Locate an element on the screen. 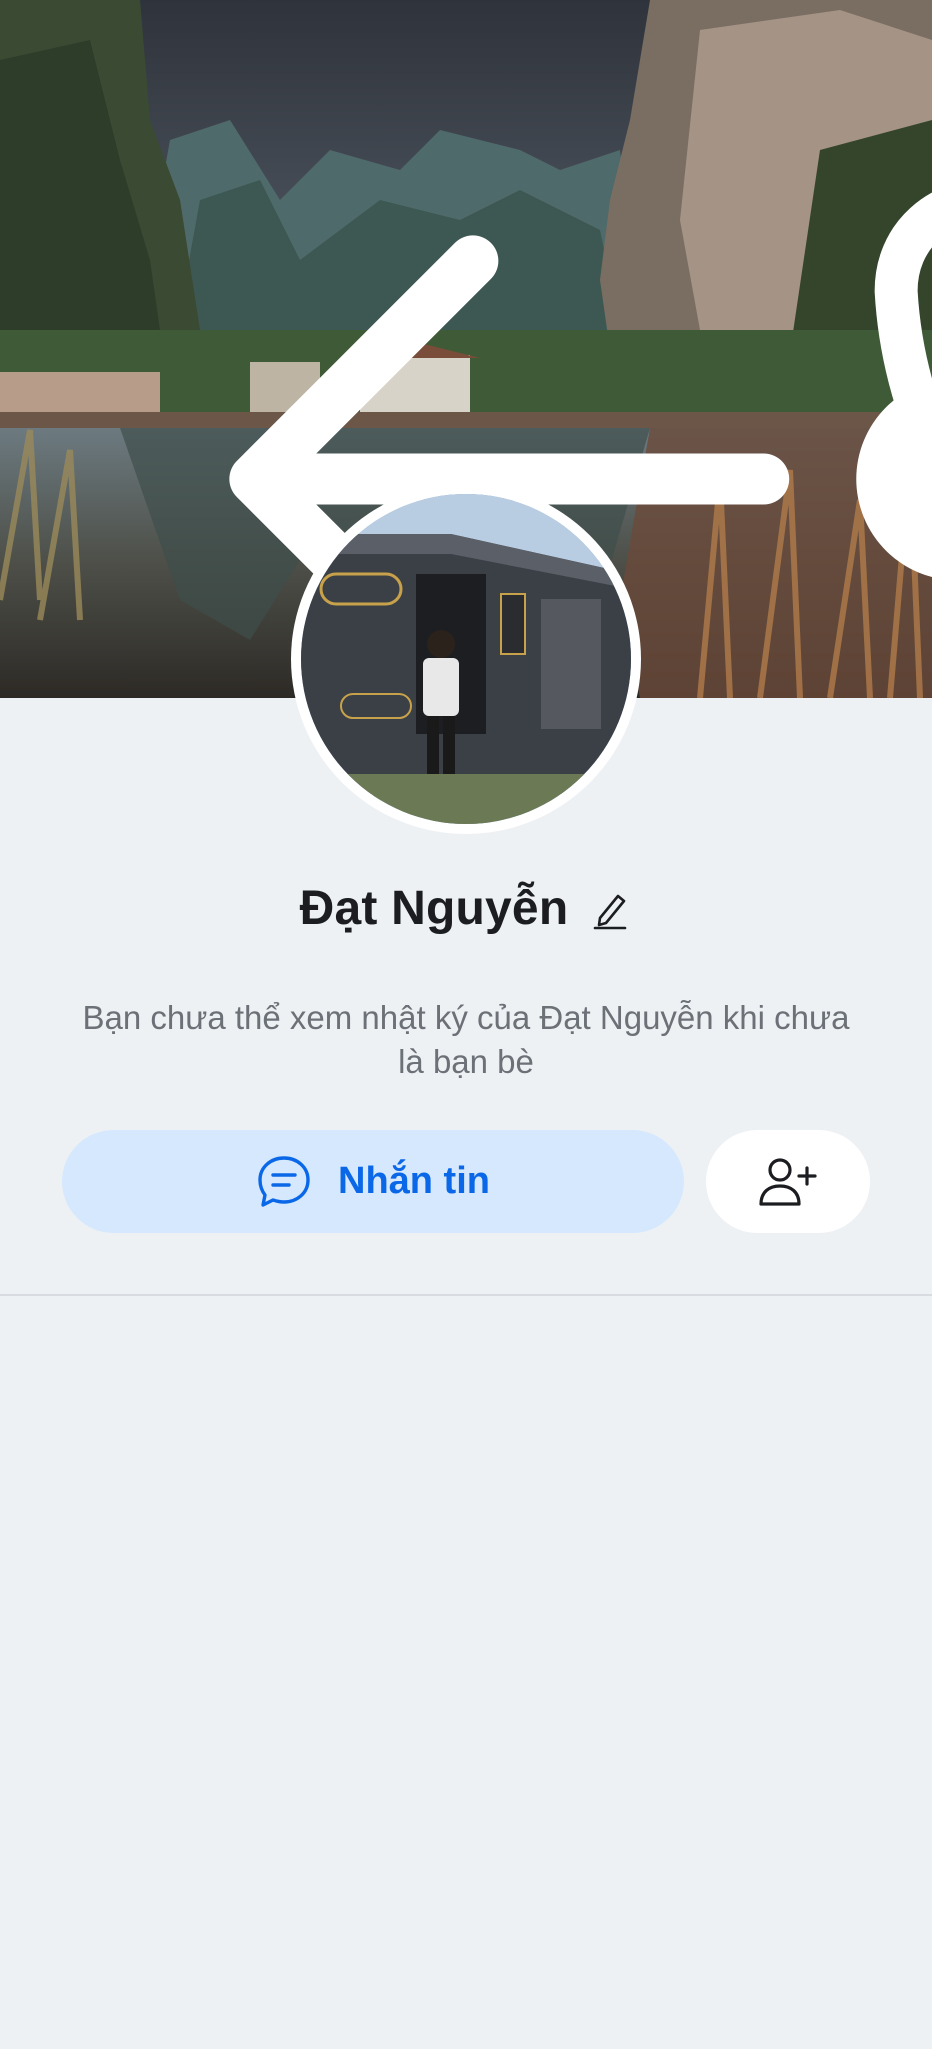 Image resolution: width=932 pixels, height=2049 pixels. avatar-photo is located at coordinates (466, 659).